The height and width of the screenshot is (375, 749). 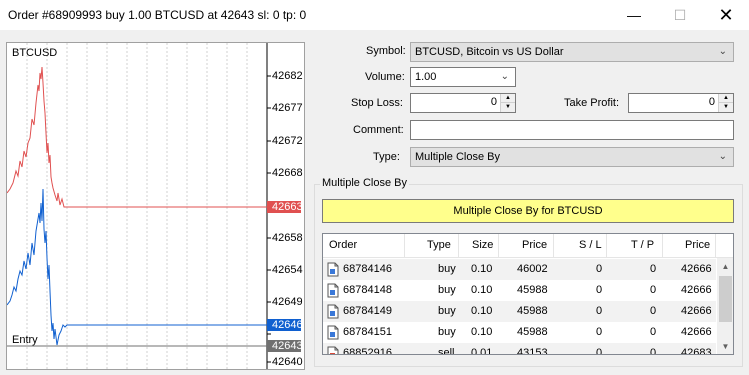 What do you see at coordinates (137, 137) in the screenshot?
I see `bid-price-line` at bounding box center [137, 137].